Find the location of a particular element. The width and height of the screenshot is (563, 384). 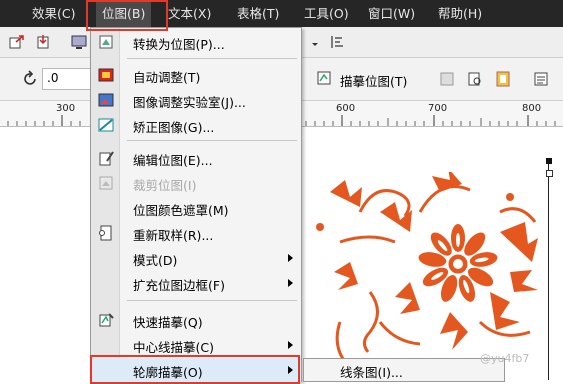

crop-icon is located at coordinates (447, 79).